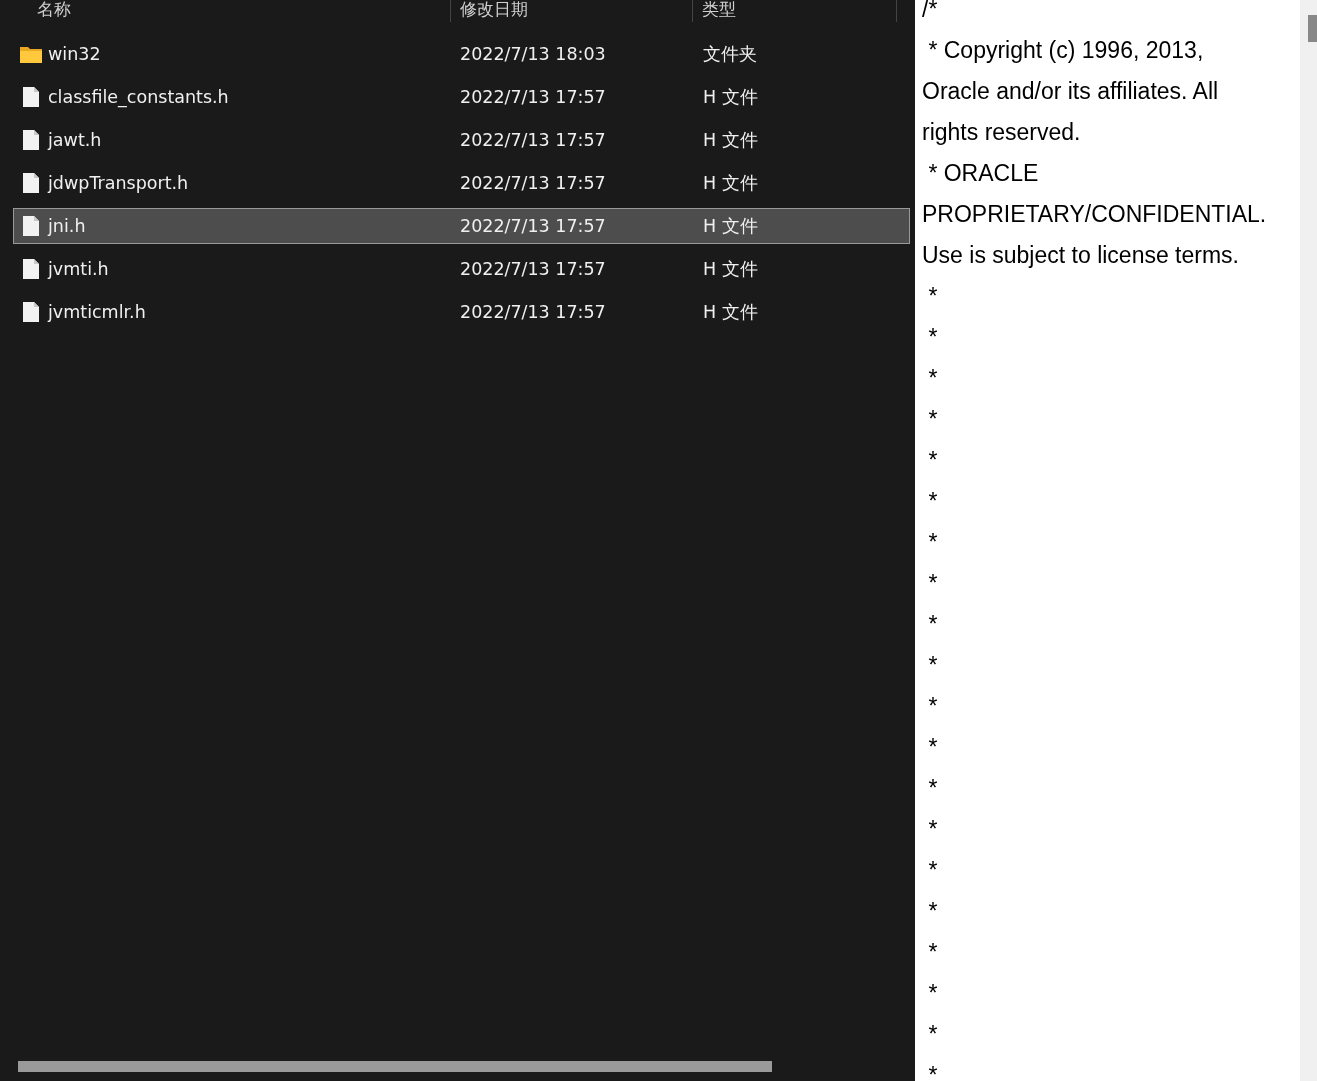 The height and width of the screenshot is (1081, 1317). Describe the element at coordinates (97, 312) in the screenshot. I see `file-name: jvmticmlr.h` at that location.